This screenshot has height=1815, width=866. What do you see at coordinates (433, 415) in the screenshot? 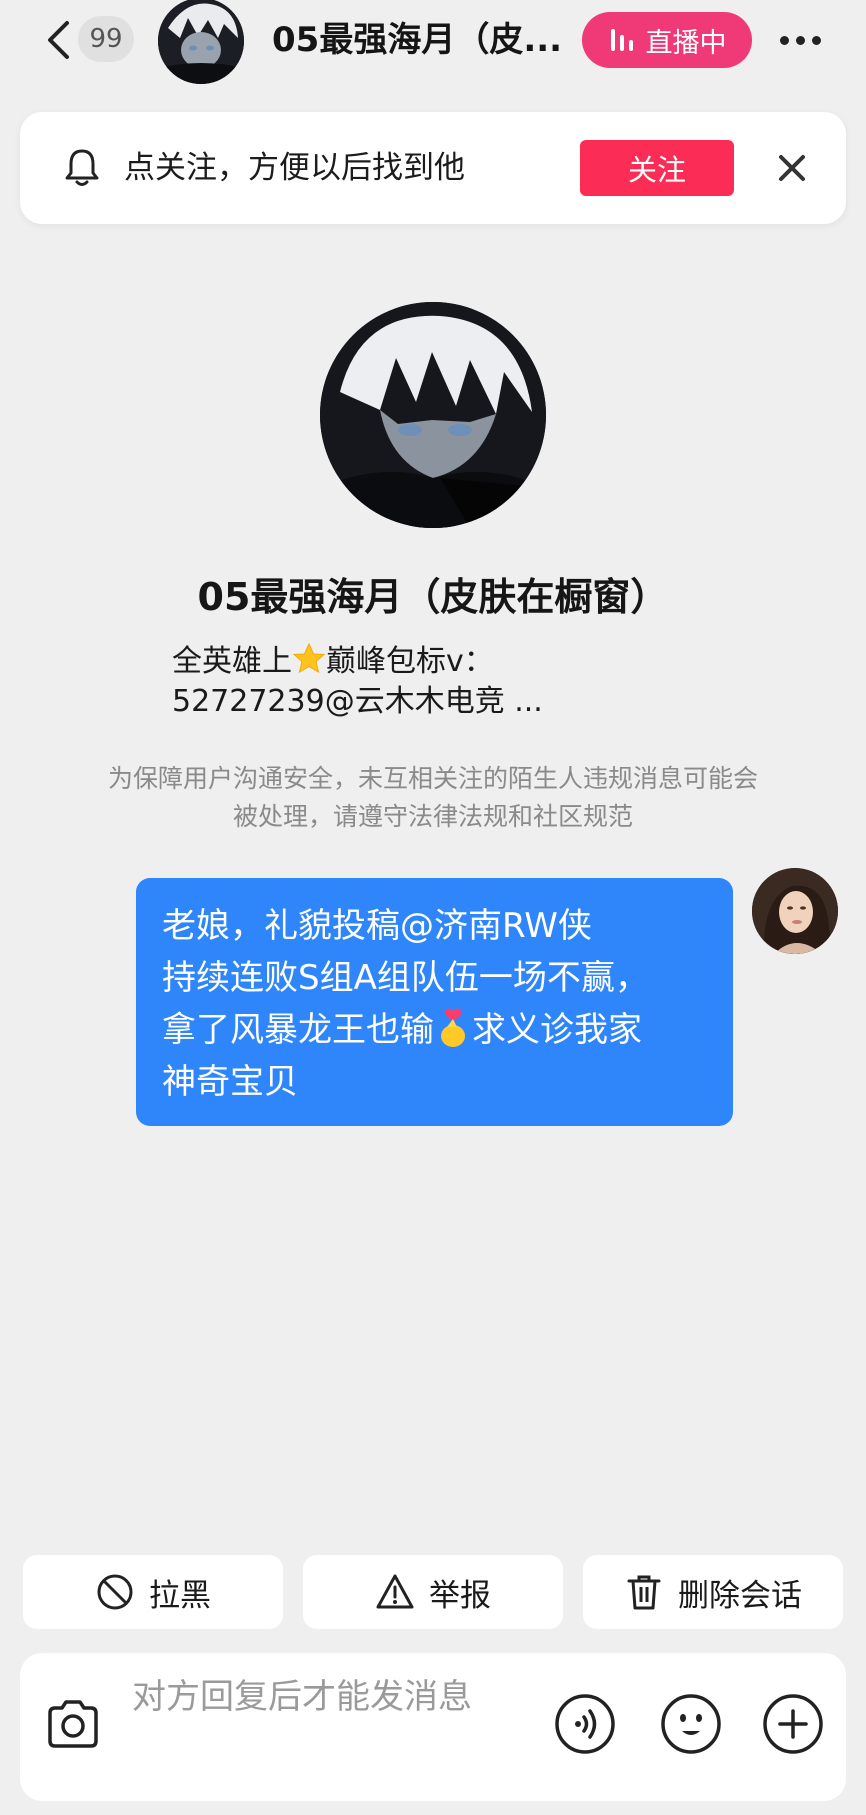
I see `profile-avatar` at bounding box center [433, 415].